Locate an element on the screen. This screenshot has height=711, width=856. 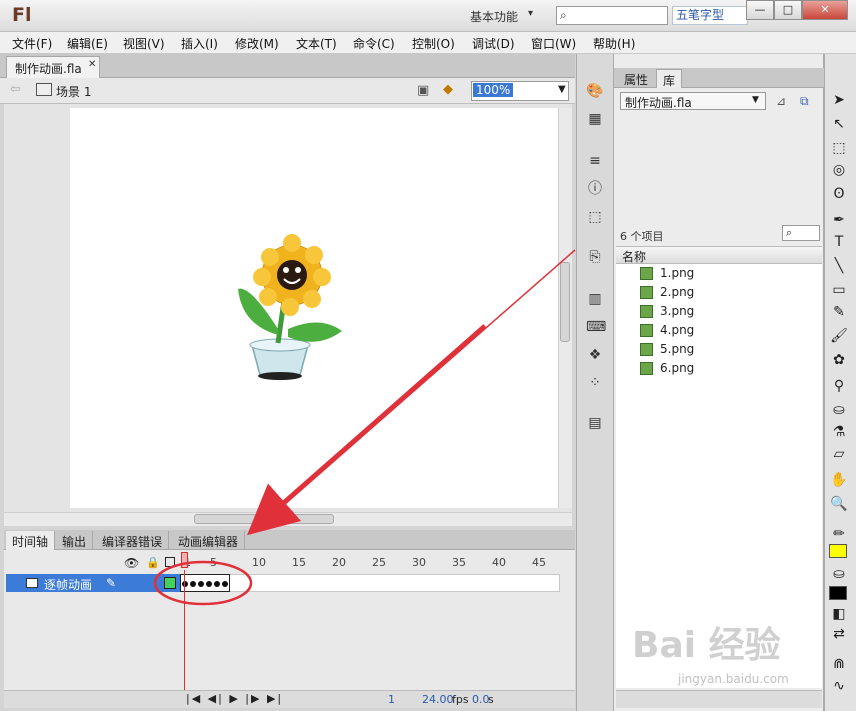
watermark-url: jingyan.baidu.com is located at coordinates (733, 679).